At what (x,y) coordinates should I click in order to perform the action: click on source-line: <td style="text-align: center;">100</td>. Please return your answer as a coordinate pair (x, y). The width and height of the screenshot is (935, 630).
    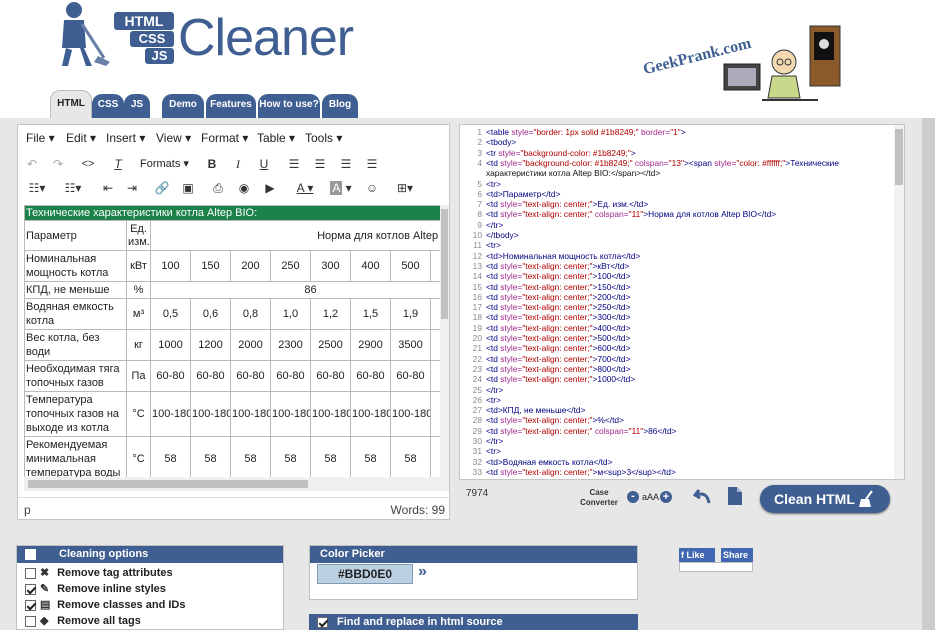
    Looking at the image, I should click on (688, 276).